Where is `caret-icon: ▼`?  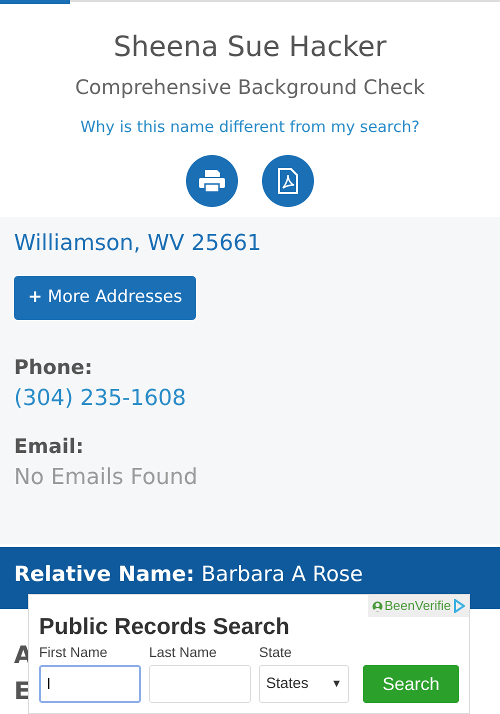
caret-icon: ▼ is located at coordinates (336, 684).